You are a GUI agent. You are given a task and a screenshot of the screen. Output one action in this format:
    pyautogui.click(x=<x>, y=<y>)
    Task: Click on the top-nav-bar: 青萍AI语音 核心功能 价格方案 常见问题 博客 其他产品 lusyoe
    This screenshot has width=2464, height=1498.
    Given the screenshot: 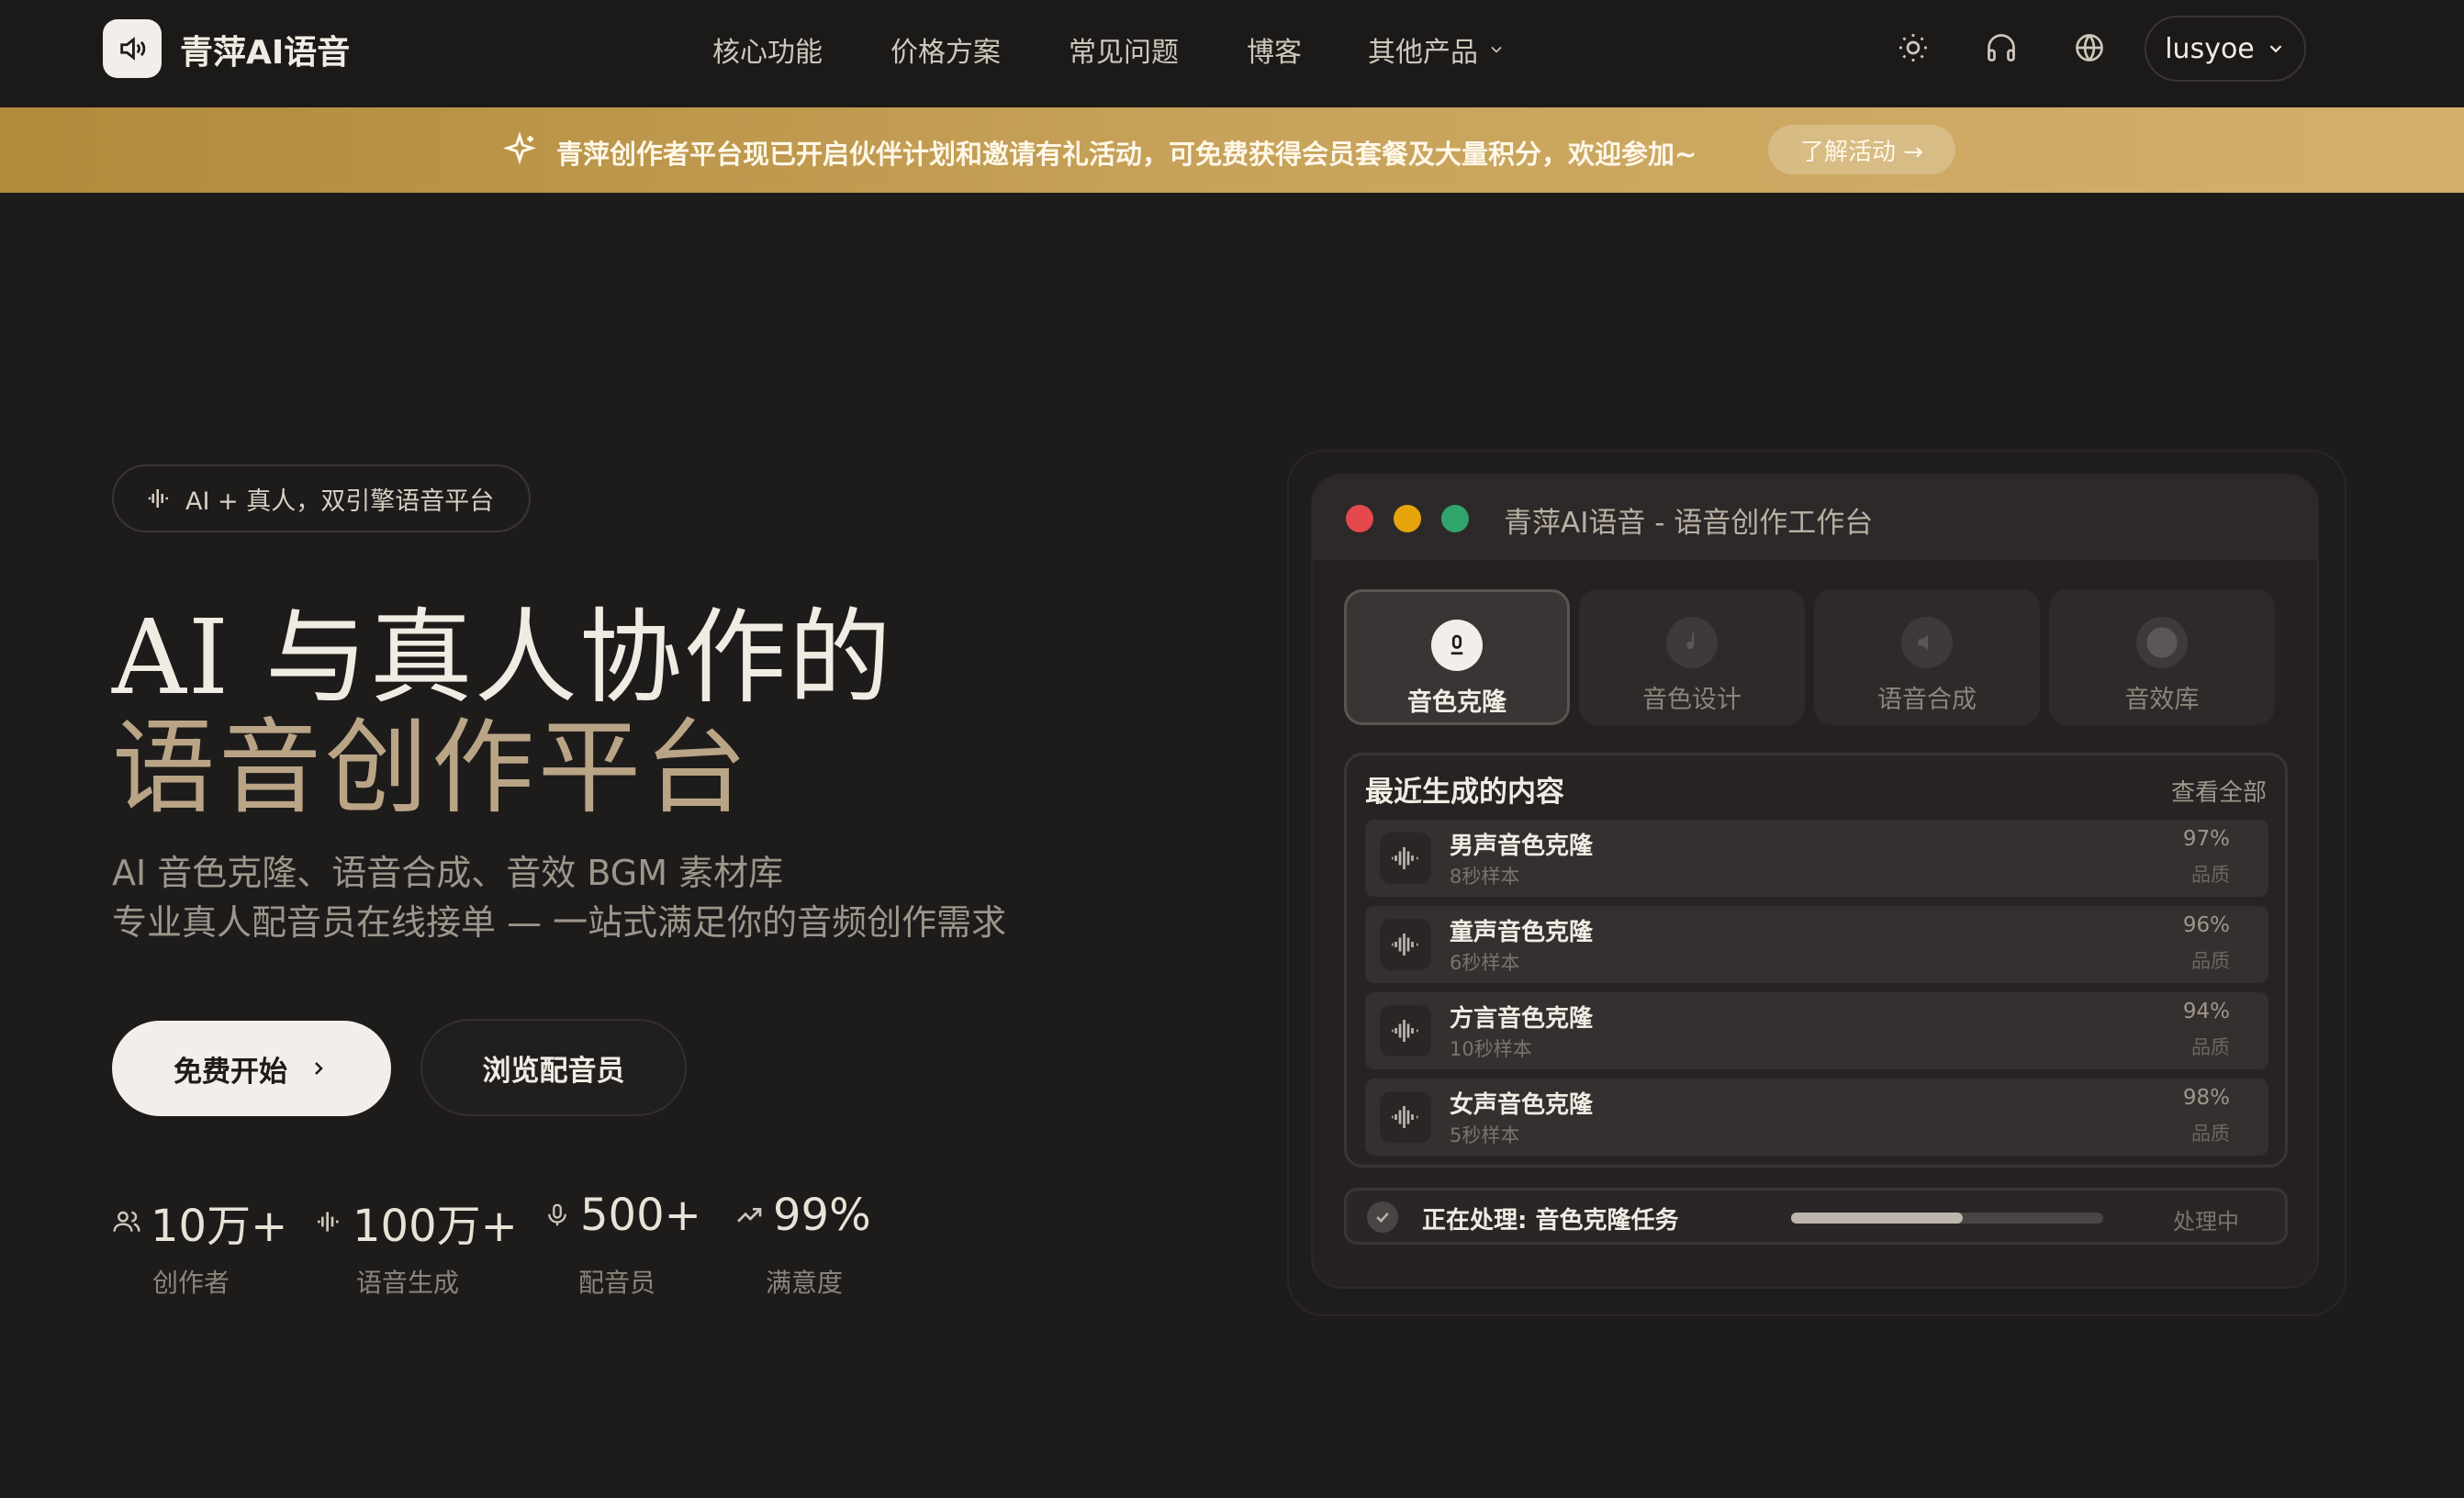 What is the action you would take?
    pyautogui.click(x=1232, y=54)
    